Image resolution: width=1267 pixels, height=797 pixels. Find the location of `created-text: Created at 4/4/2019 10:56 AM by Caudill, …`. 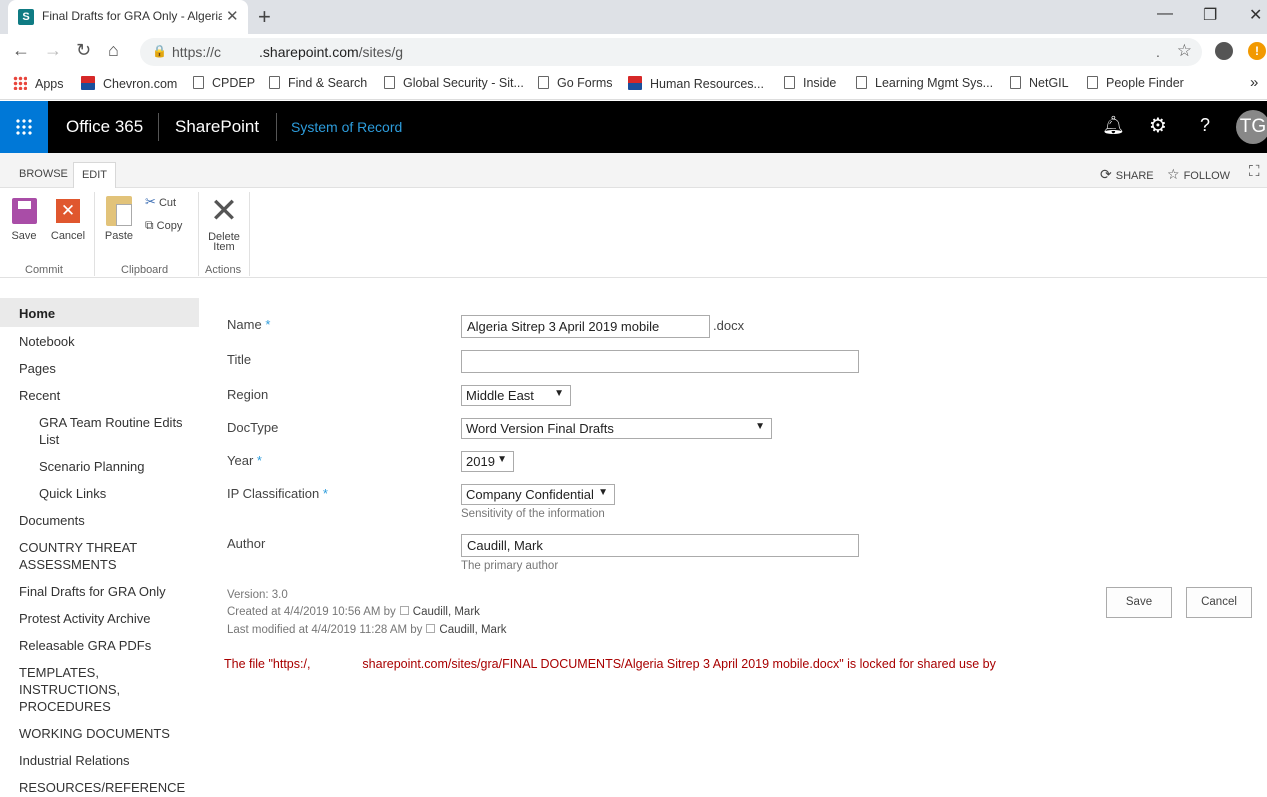

created-text: Created at 4/4/2019 10:56 AM by Caudill, … is located at coordinates (353, 612).